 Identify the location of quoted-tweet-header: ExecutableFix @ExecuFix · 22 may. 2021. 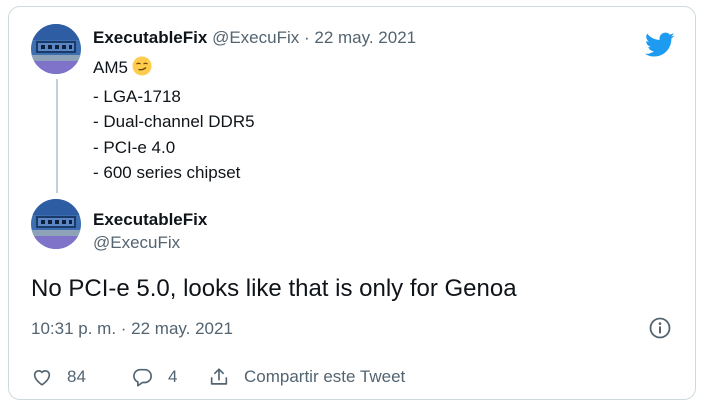
(254, 38).